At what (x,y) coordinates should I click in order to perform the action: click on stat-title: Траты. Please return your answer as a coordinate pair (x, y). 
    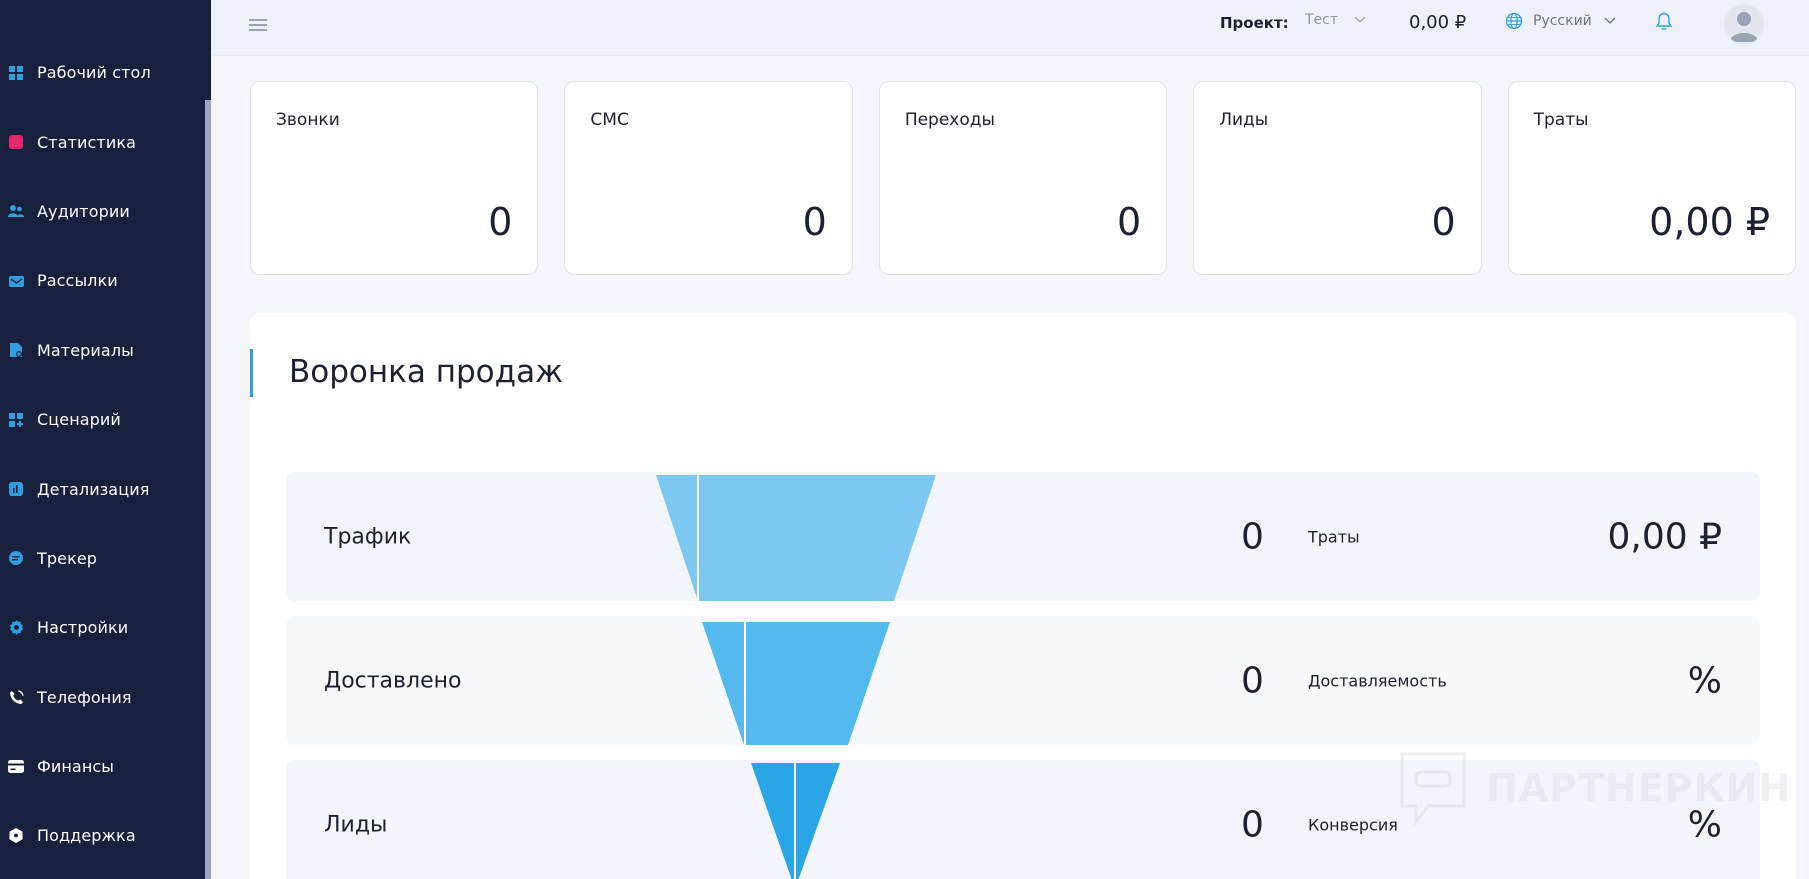
    Looking at the image, I should click on (1561, 120).